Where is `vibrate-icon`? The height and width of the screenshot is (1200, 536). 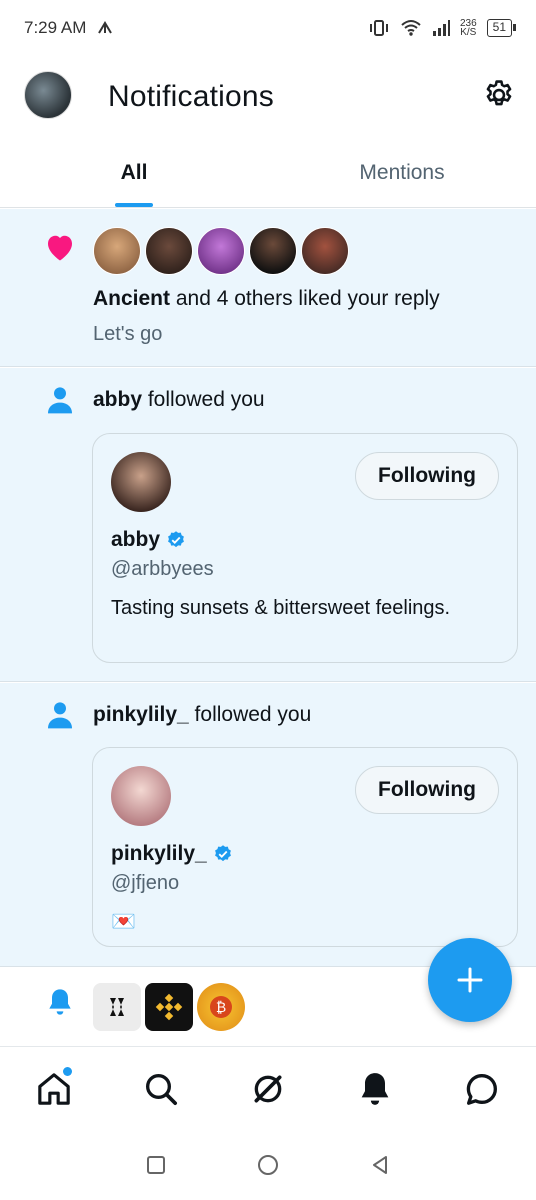 vibrate-icon is located at coordinates (378, 28).